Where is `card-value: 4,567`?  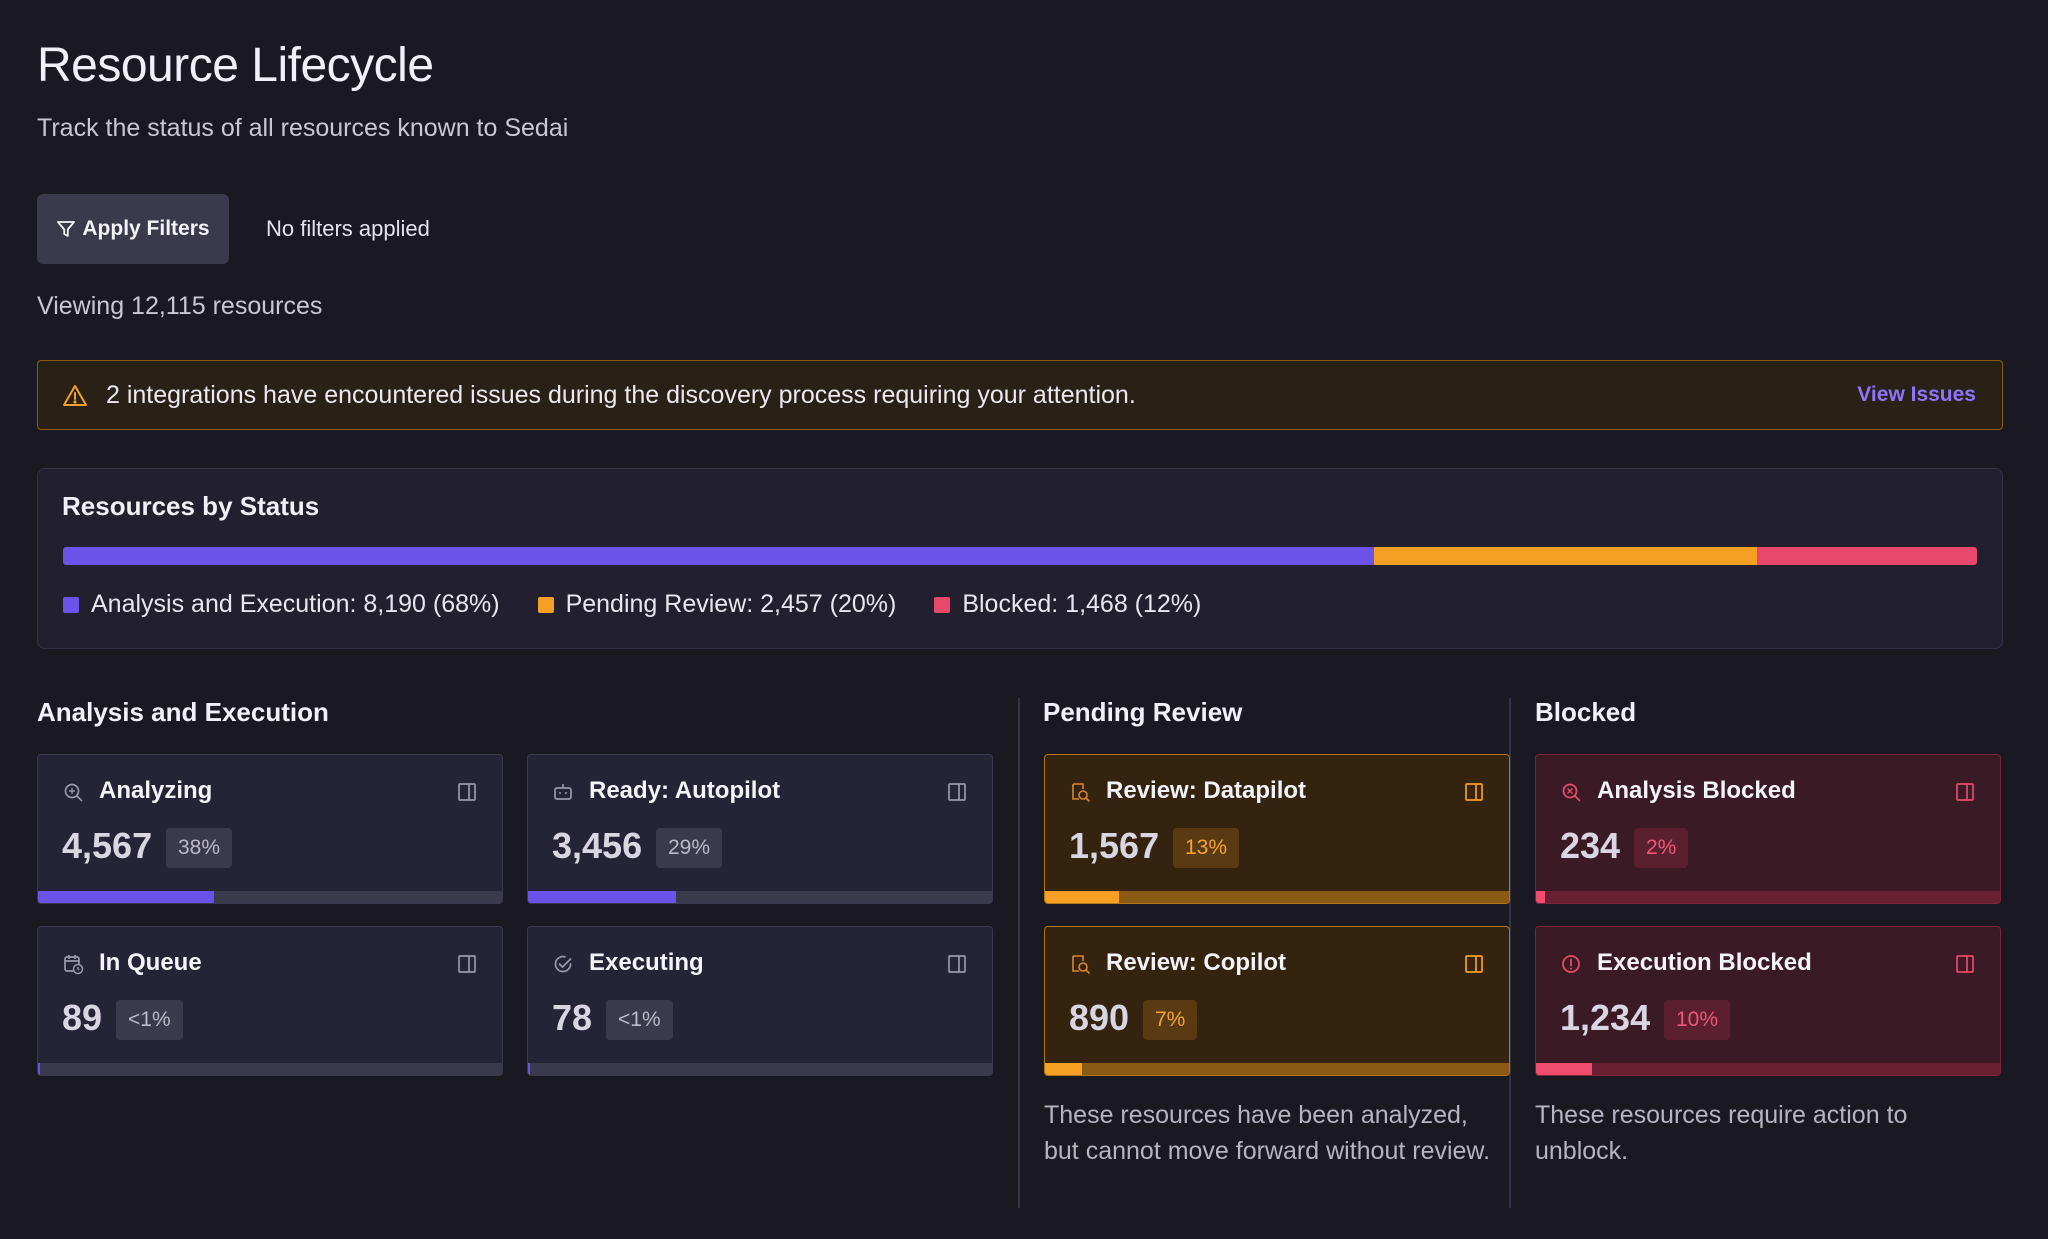
card-value: 4,567 is located at coordinates (107, 845).